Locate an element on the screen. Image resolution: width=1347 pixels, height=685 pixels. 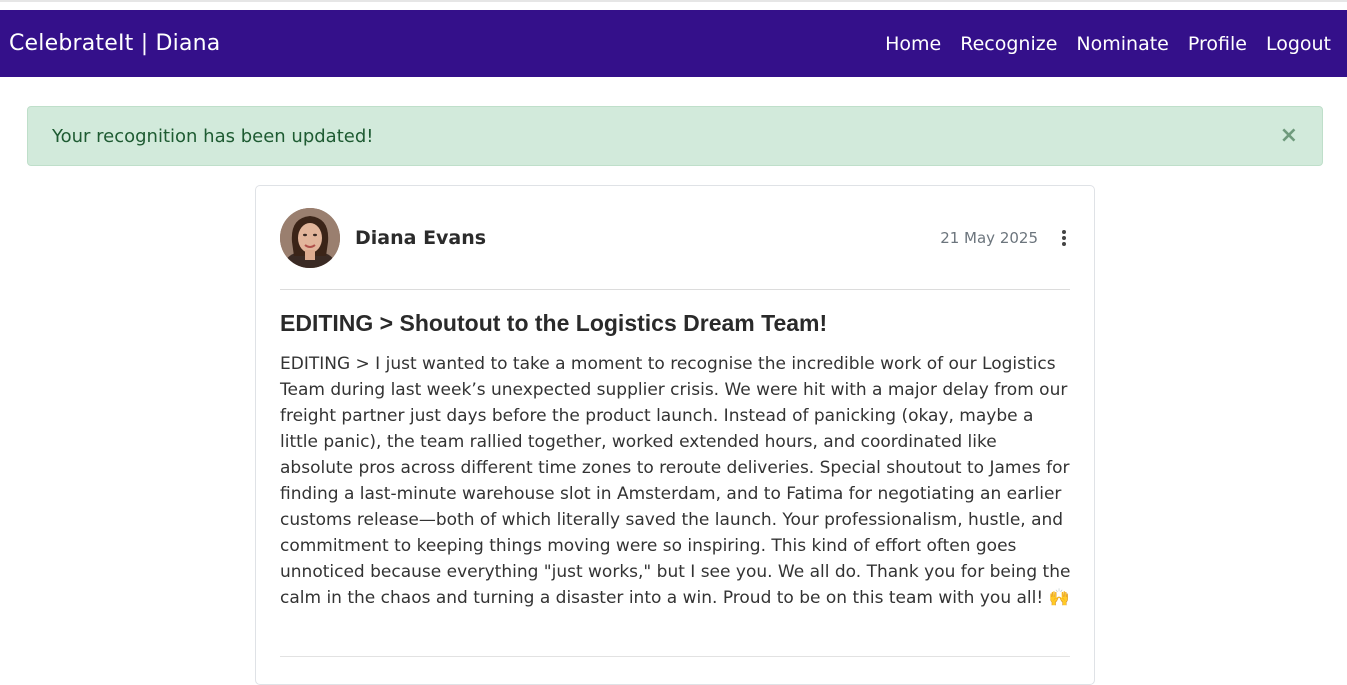
post-meta: 21 May 2025 is located at coordinates (1005, 238).